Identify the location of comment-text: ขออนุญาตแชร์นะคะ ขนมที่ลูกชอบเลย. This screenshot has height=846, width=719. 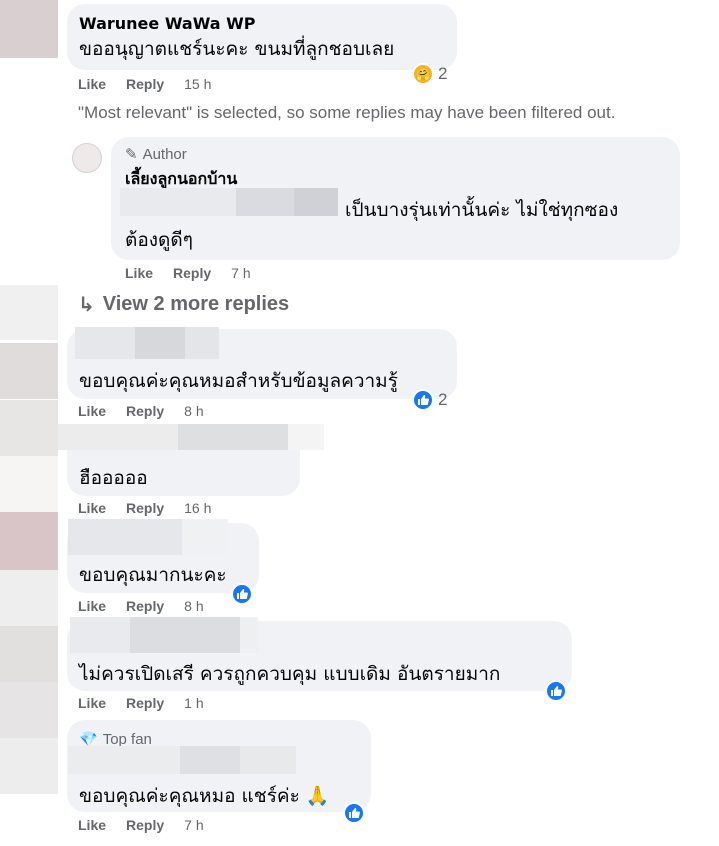
(237, 49).